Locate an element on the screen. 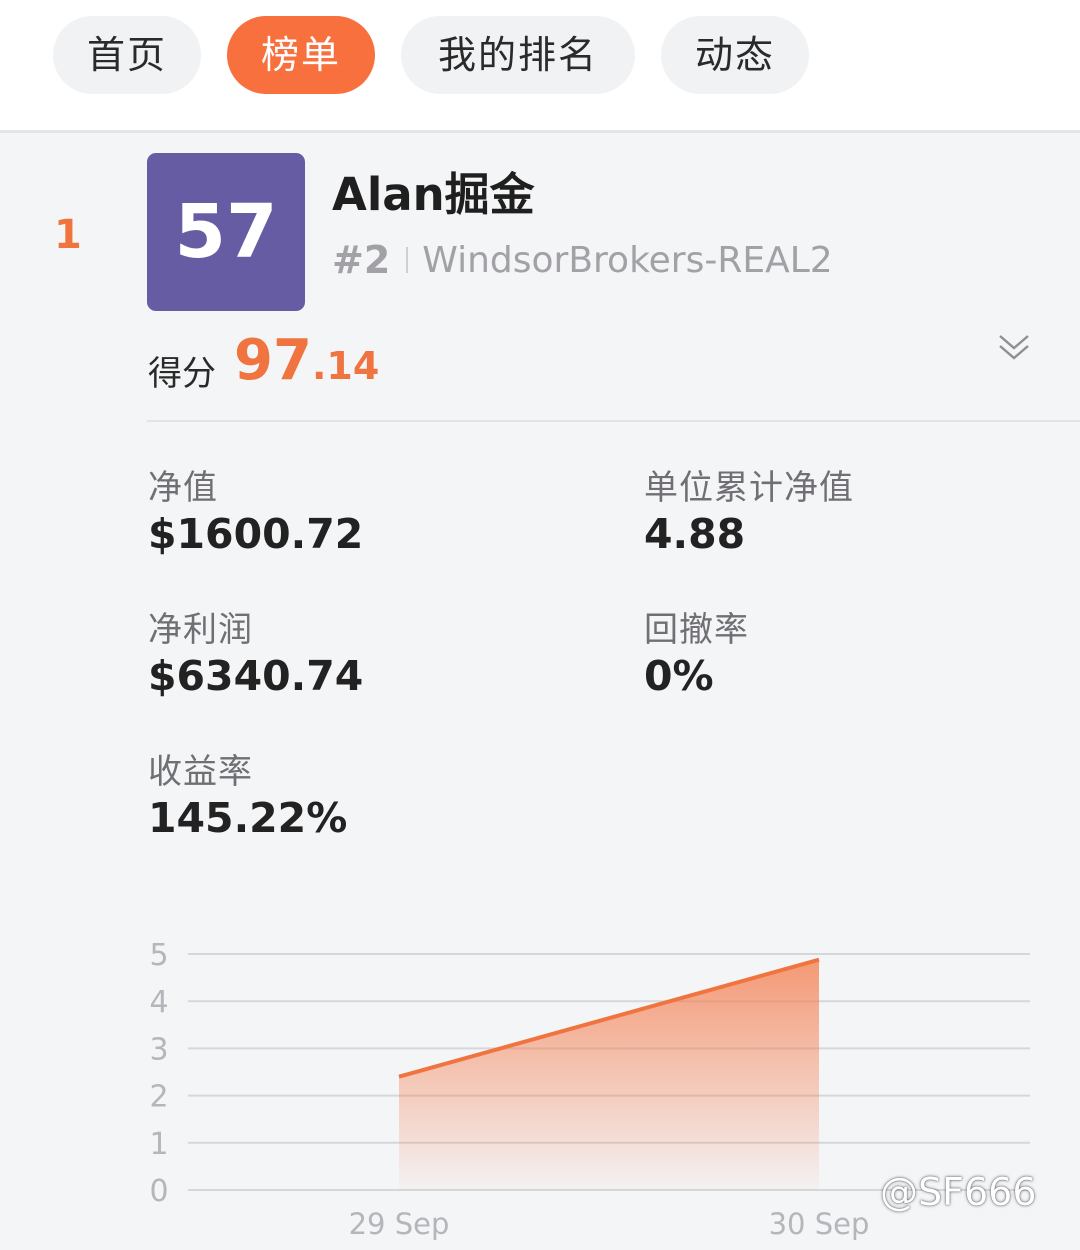 Image resolution: width=1080 pixels, height=1250 pixels. rank-number: 1 is located at coordinates (68, 235).